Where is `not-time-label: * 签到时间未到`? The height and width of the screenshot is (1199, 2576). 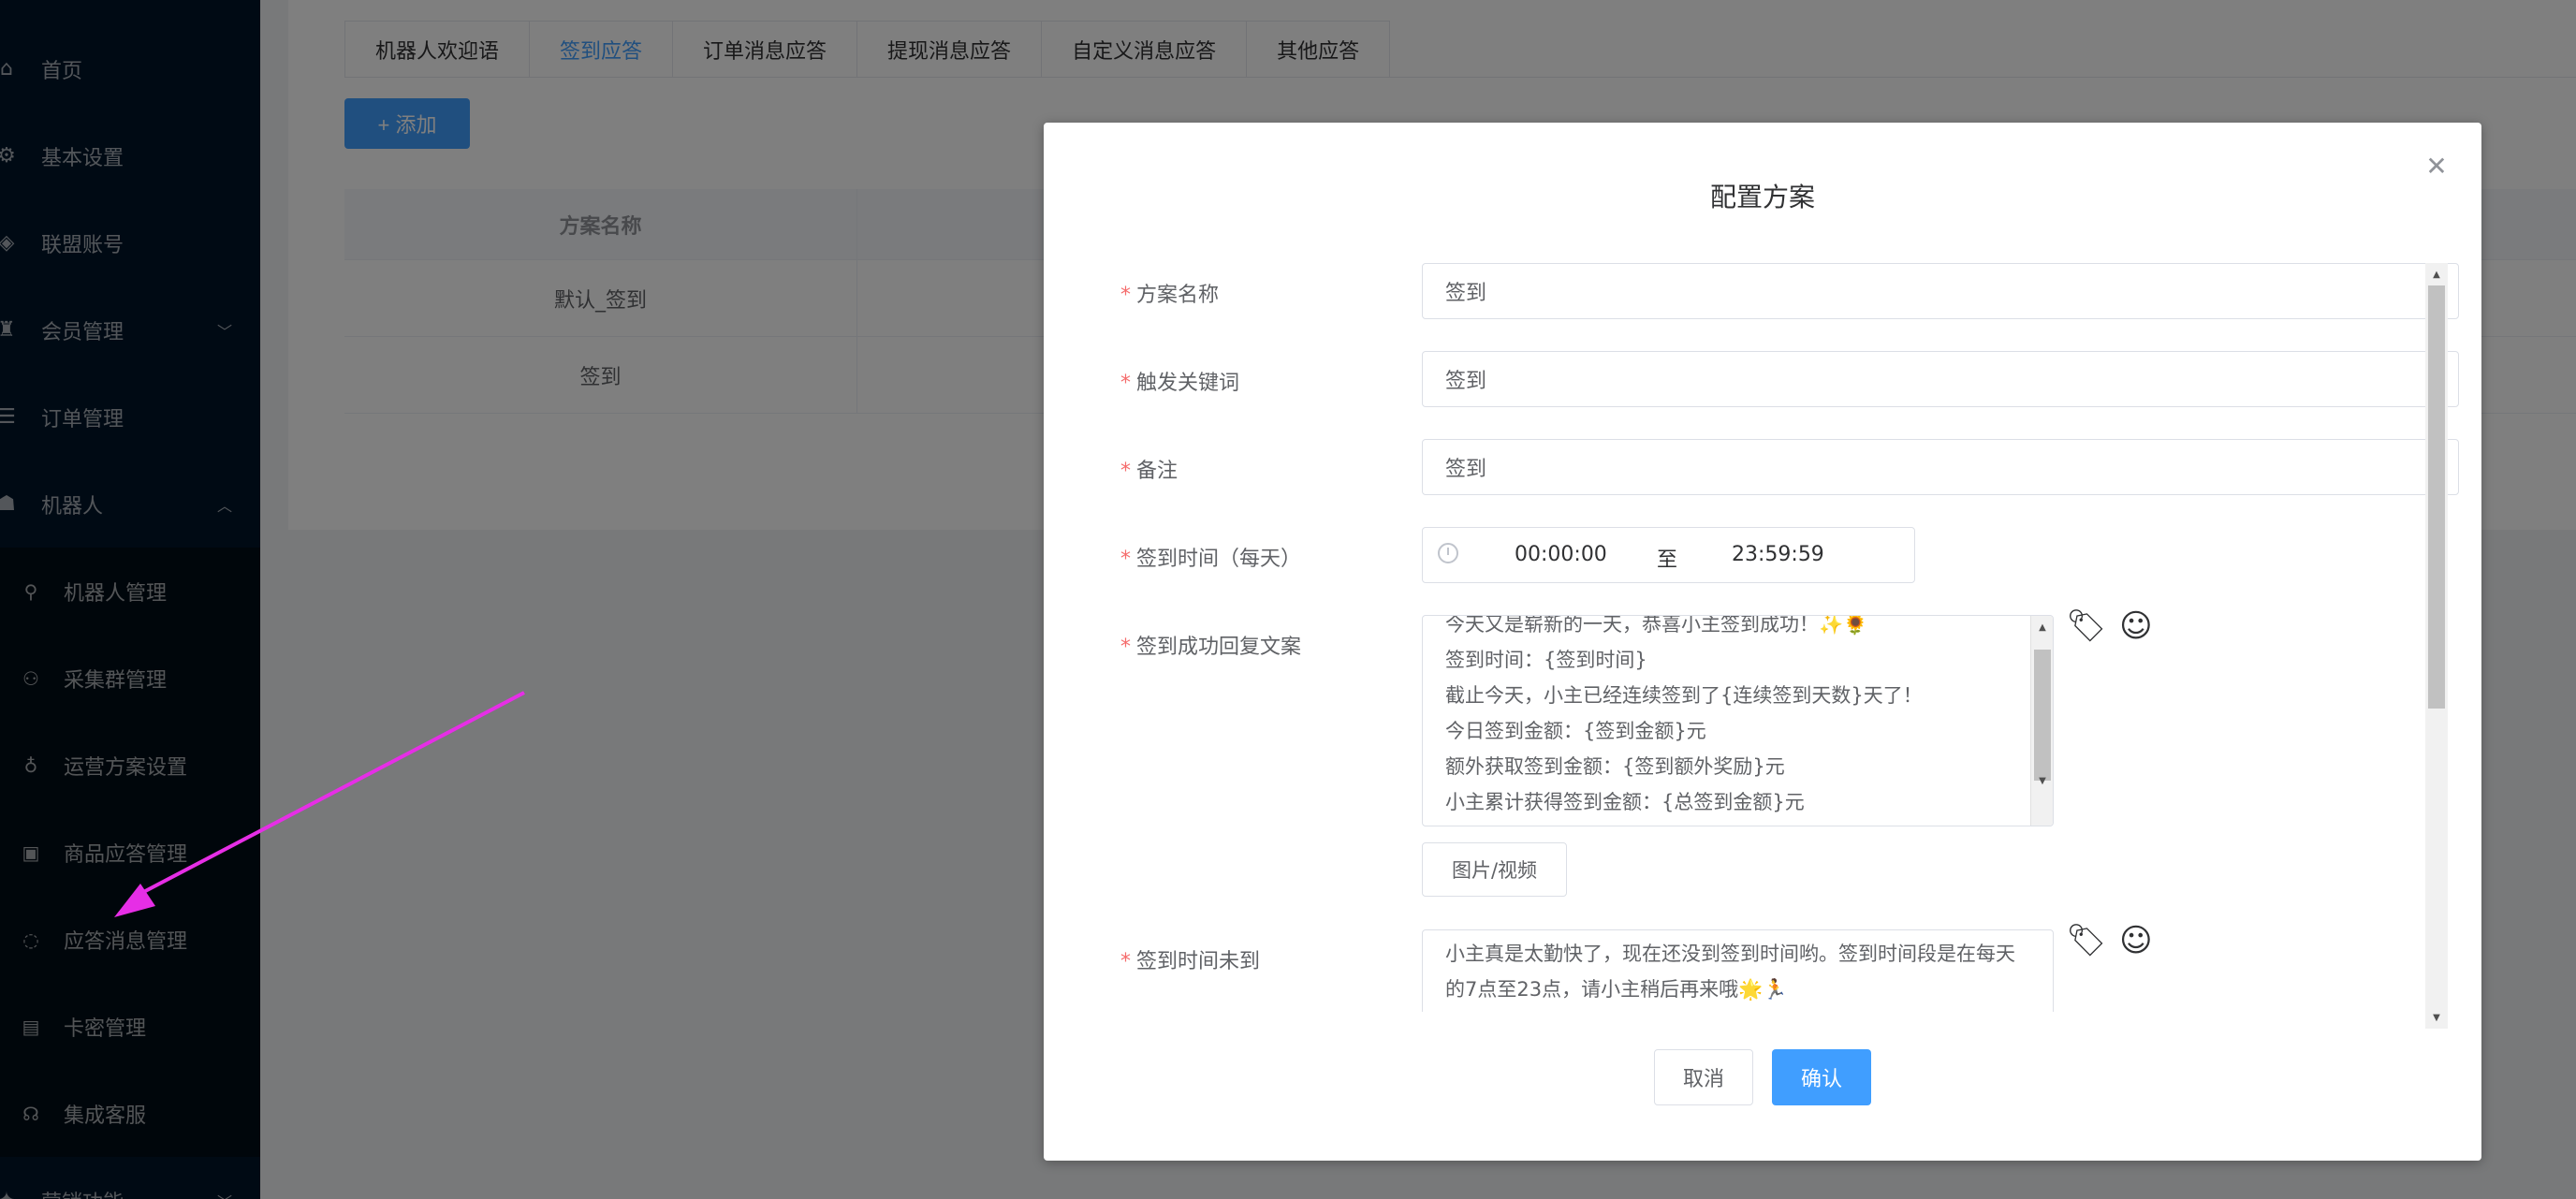
not-time-label: * 签到时间未到 is located at coordinates (1190, 961).